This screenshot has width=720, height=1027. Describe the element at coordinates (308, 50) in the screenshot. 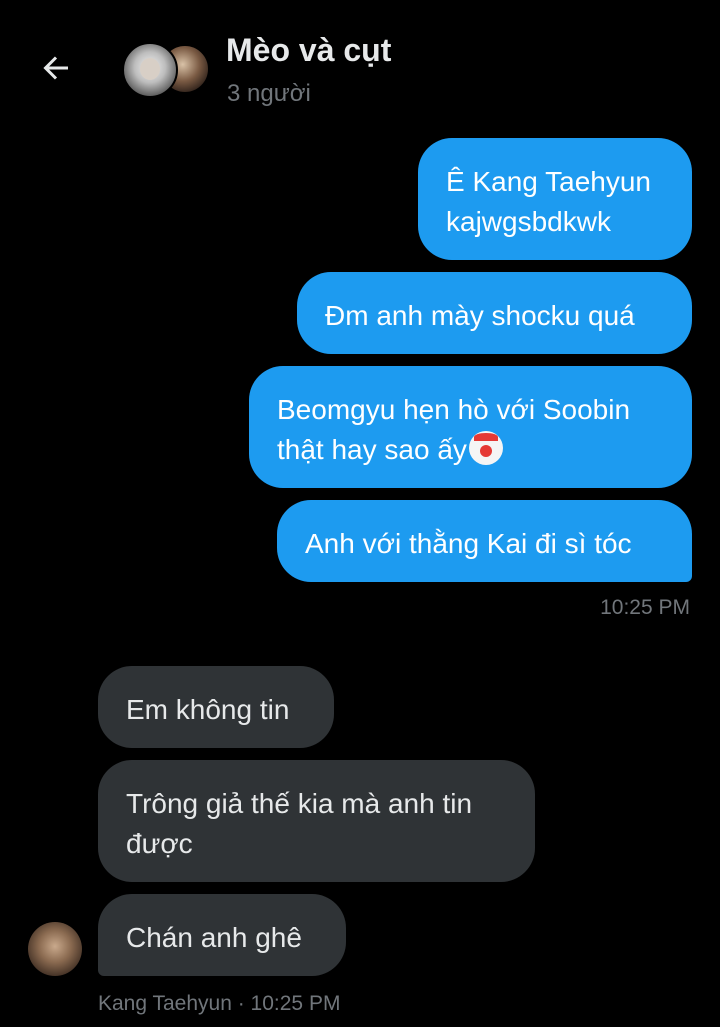

I see `conversation-title: Mèo và cụt` at that location.